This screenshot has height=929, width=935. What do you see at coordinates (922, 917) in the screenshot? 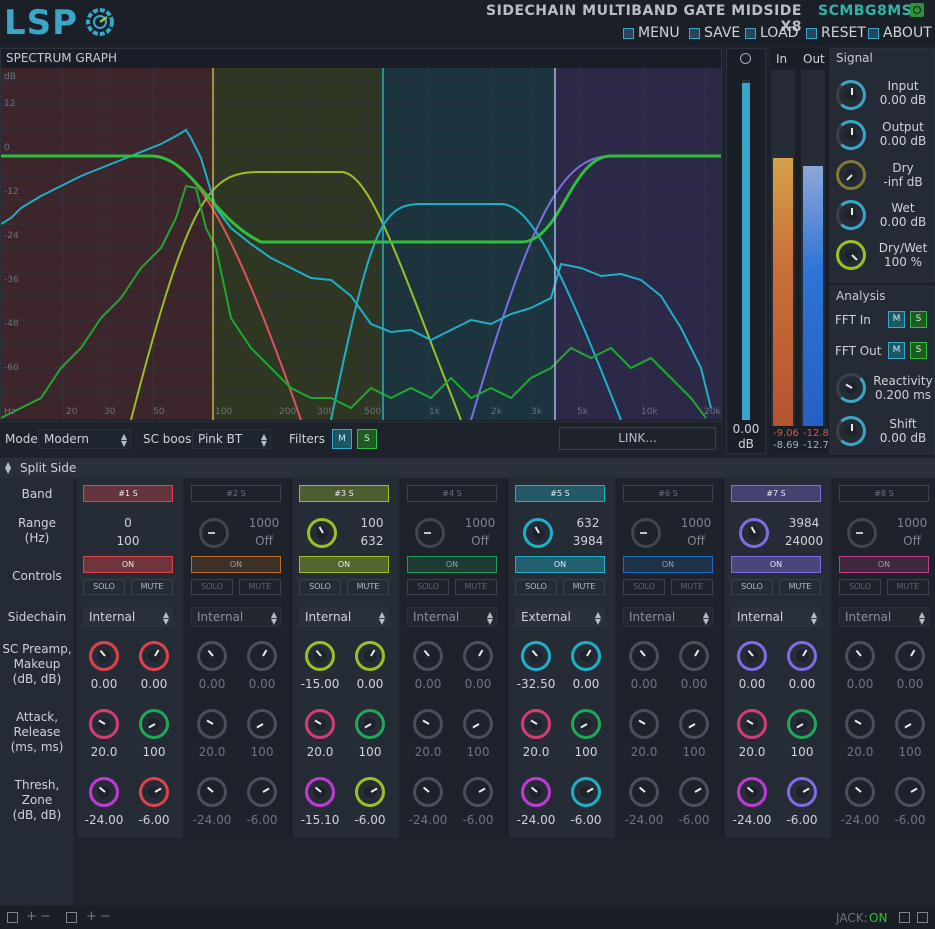
I see `resize-icon` at bounding box center [922, 917].